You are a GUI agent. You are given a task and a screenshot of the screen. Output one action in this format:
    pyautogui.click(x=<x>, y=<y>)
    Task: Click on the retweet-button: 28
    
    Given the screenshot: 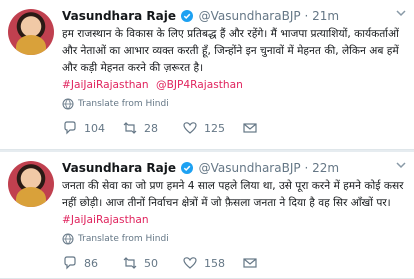 What is the action you would take?
    pyautogui.click(x=152, y=128)
    